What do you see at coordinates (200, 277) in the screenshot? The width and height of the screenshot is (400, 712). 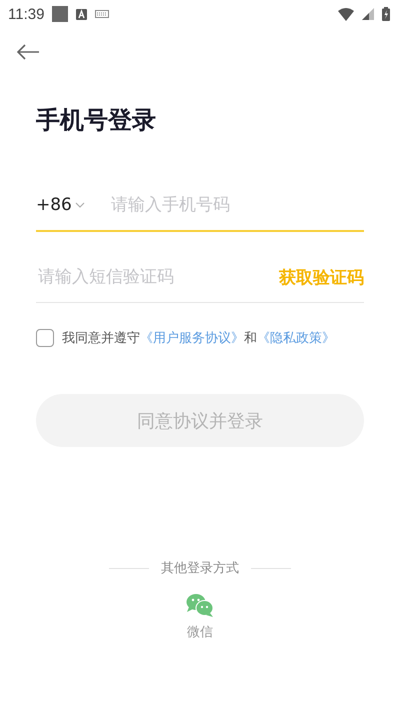 I see `code-field: 请输入短信验证码 获取验证码` at bounding box center [200, 277].